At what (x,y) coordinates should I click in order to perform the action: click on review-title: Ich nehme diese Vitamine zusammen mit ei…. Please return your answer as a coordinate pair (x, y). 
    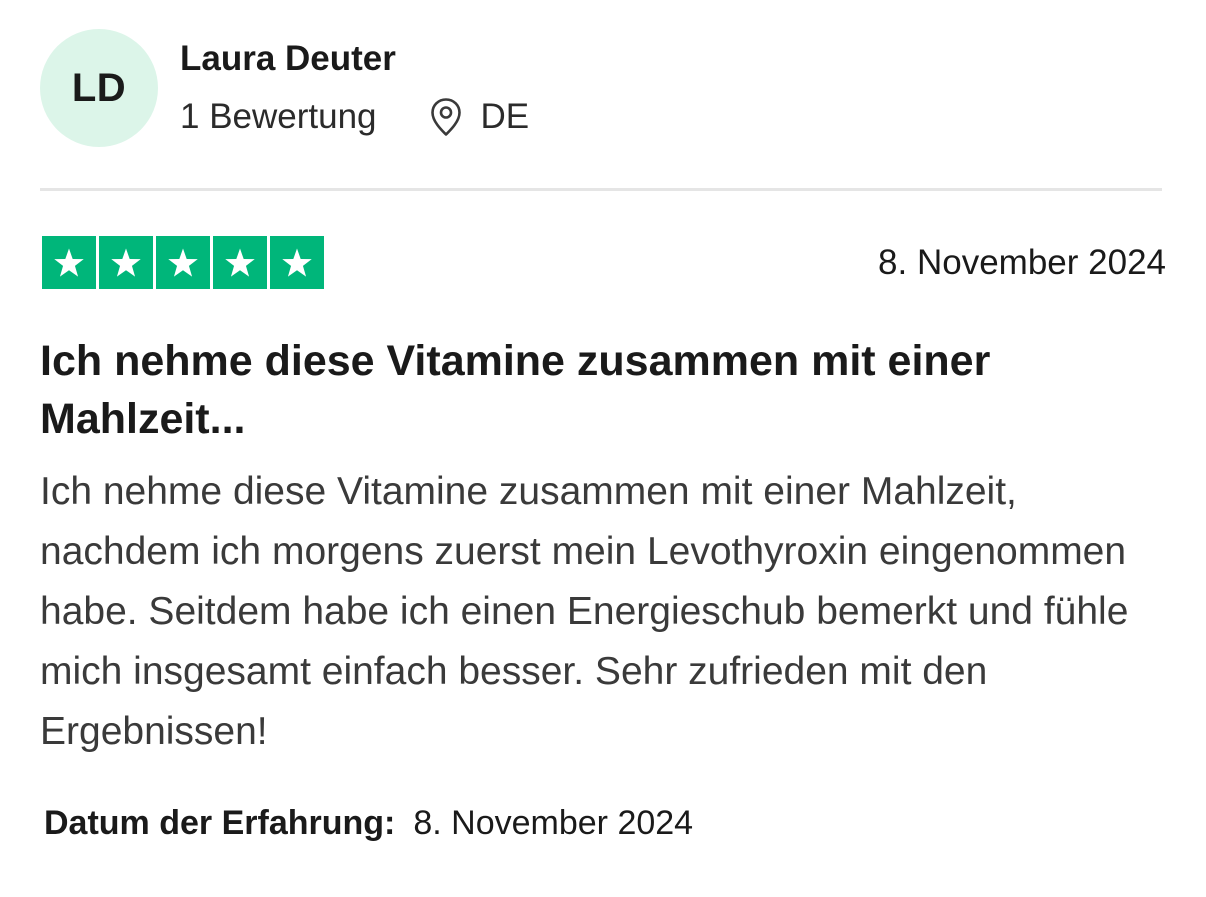
    Looking at the image, I should click on (605, 390).